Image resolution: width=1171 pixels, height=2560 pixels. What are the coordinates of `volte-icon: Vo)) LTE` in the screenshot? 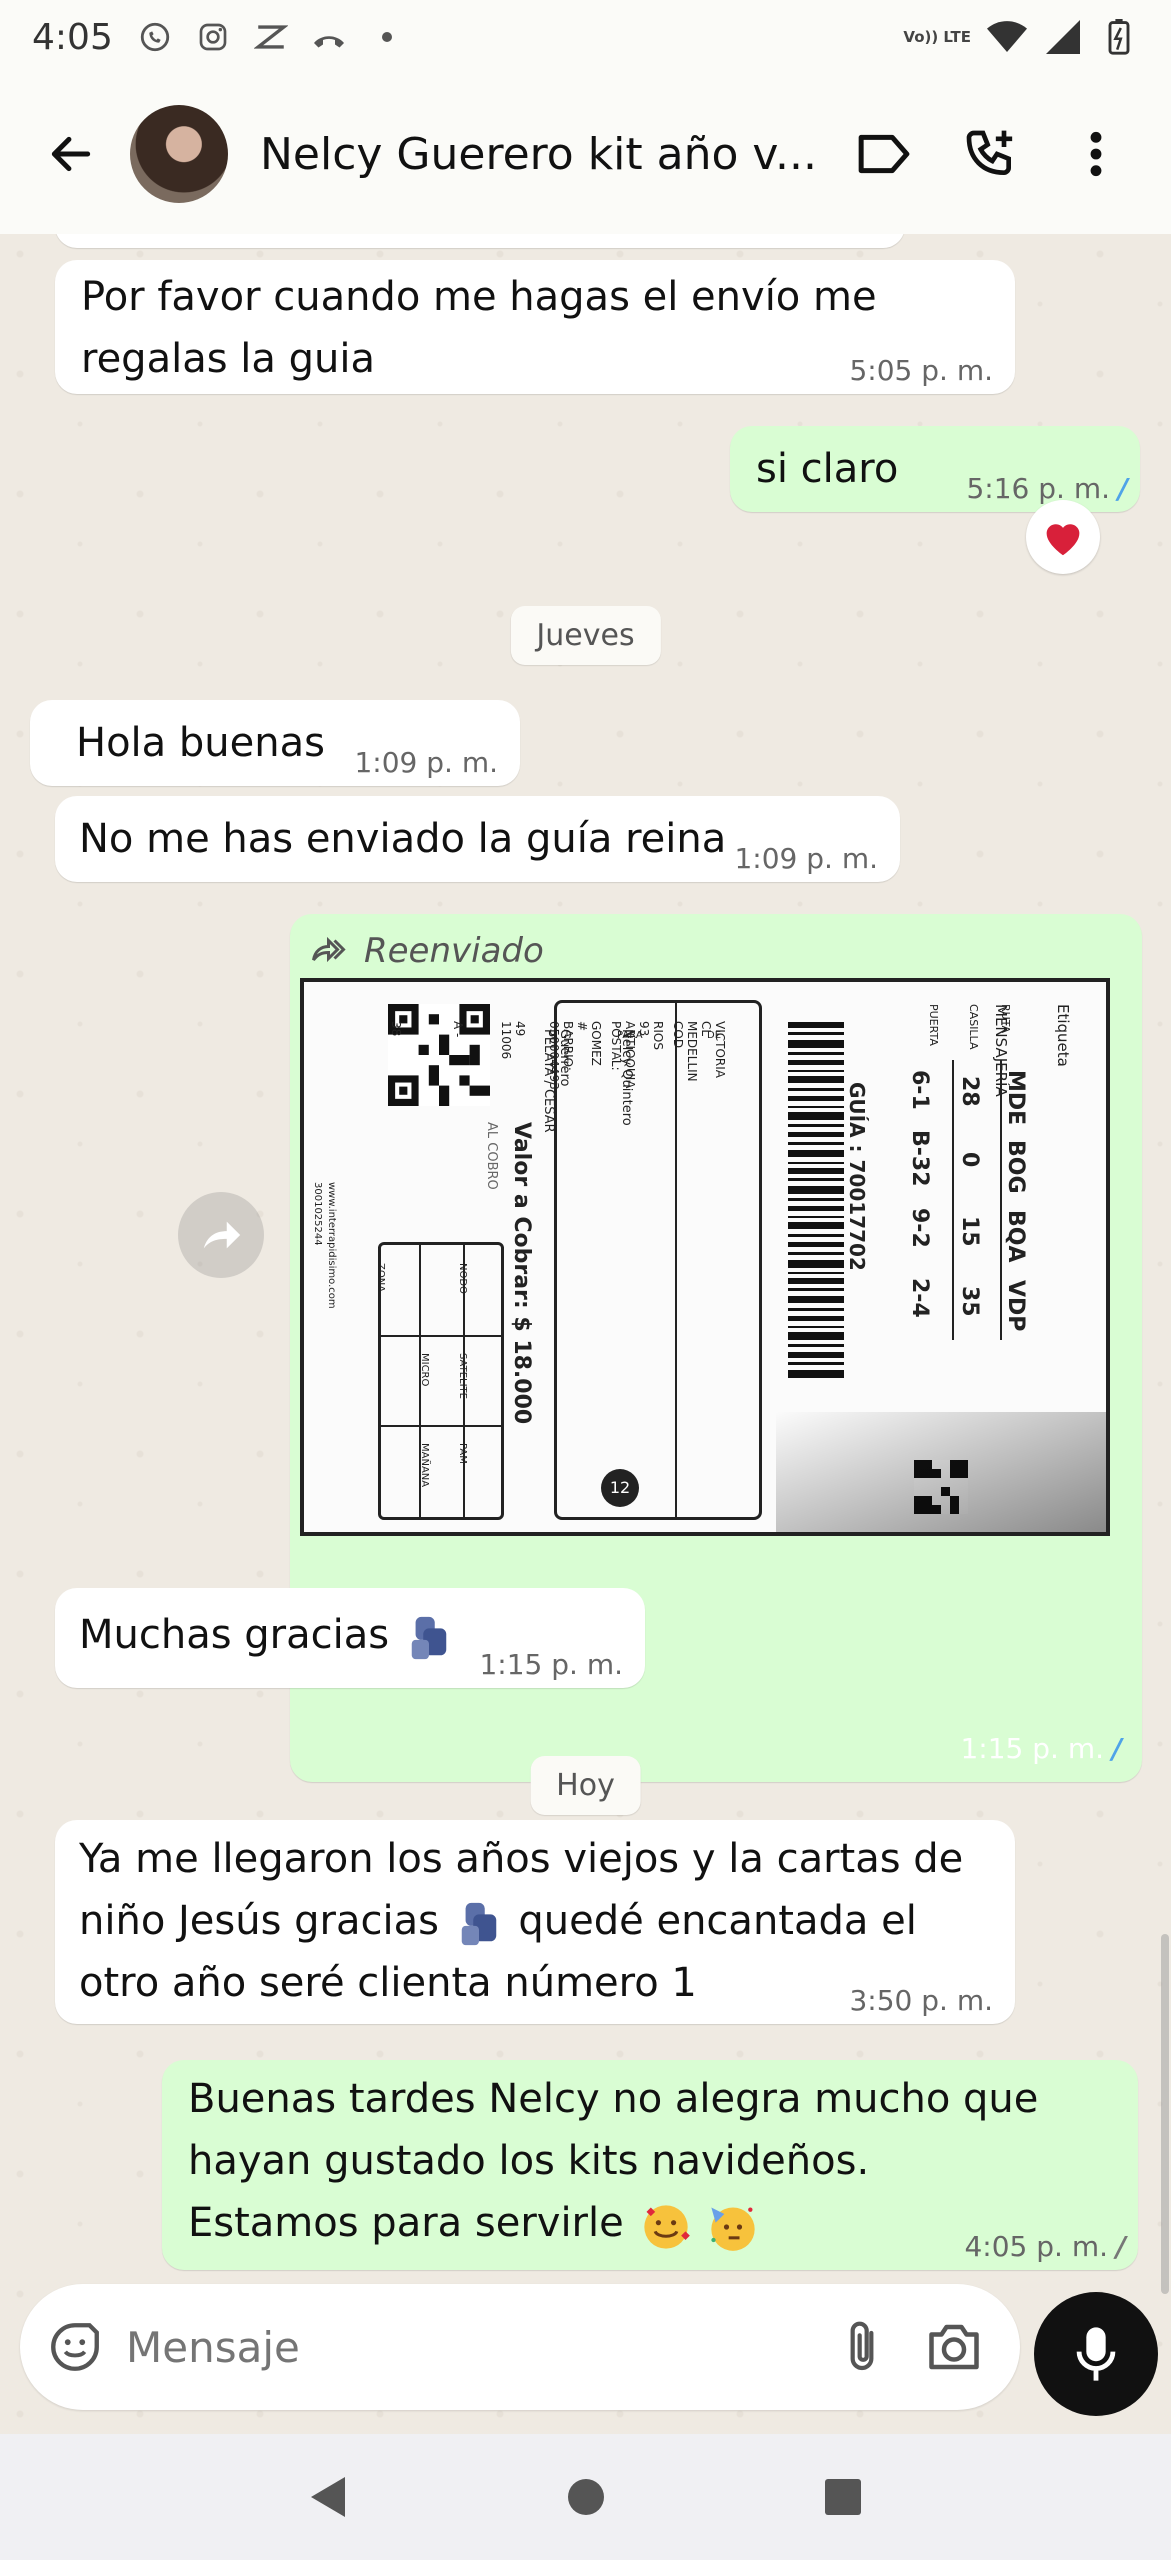 It's located at (937, 36).